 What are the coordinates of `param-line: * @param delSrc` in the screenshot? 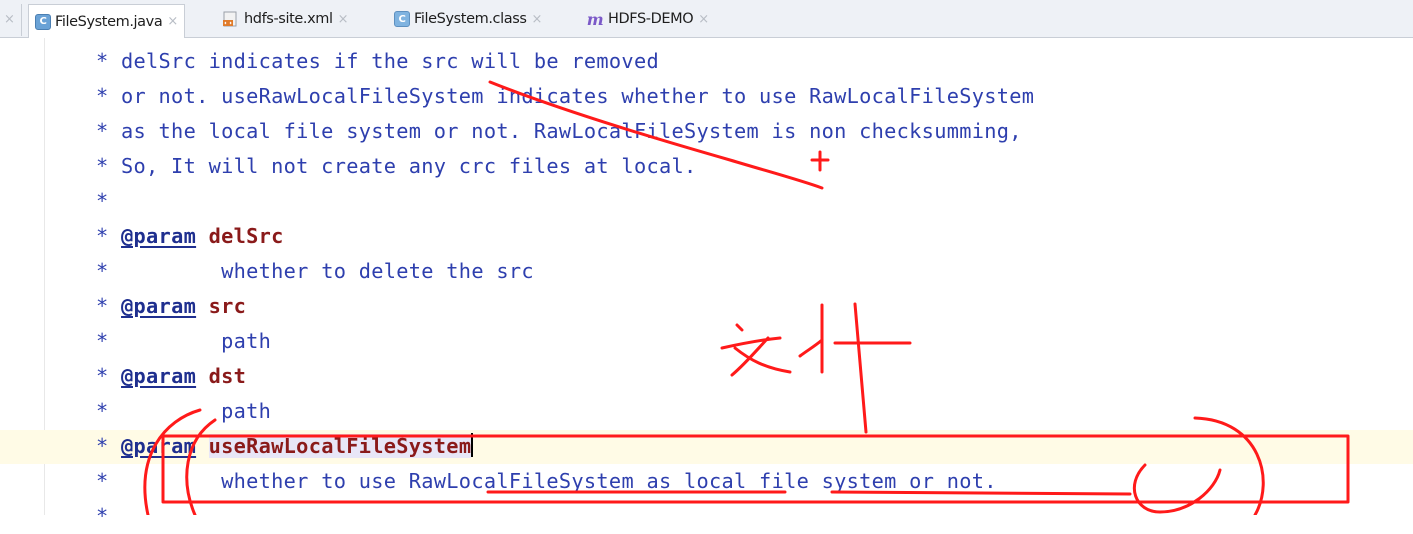 It's located at (190, 236).